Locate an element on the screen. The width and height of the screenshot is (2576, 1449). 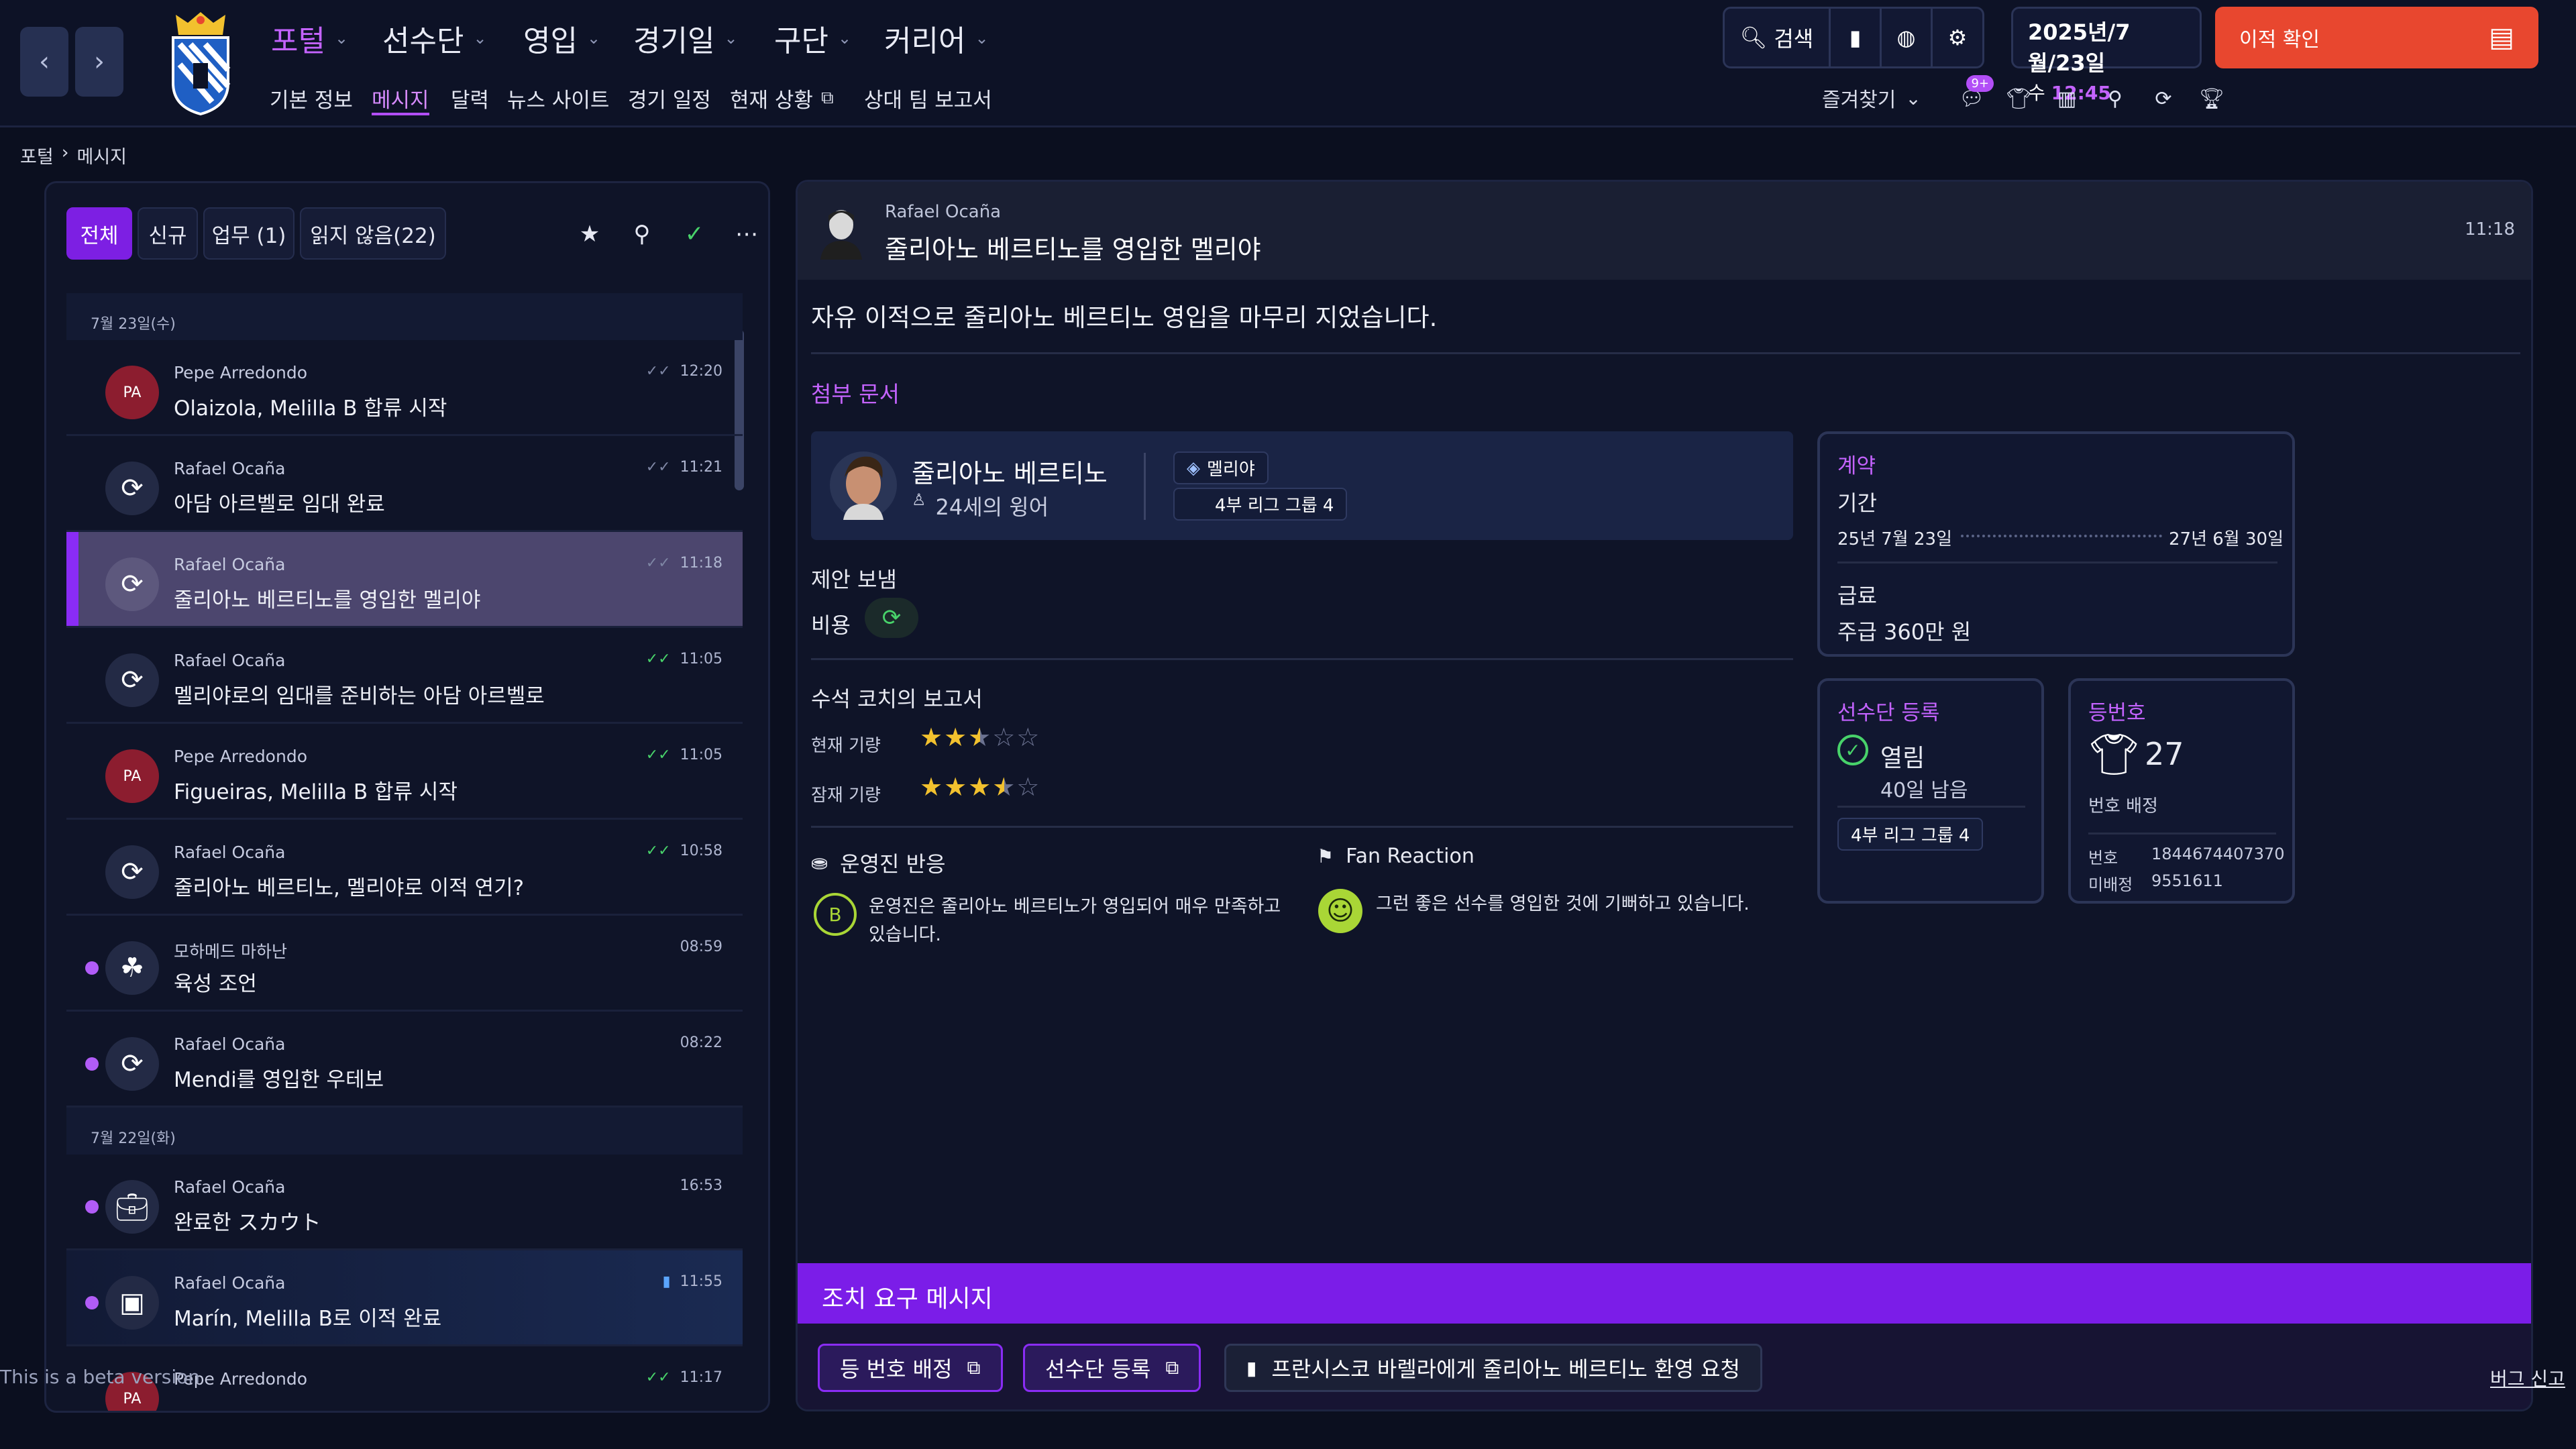
report-button: ▥ is located at coordinates (2067, 98).